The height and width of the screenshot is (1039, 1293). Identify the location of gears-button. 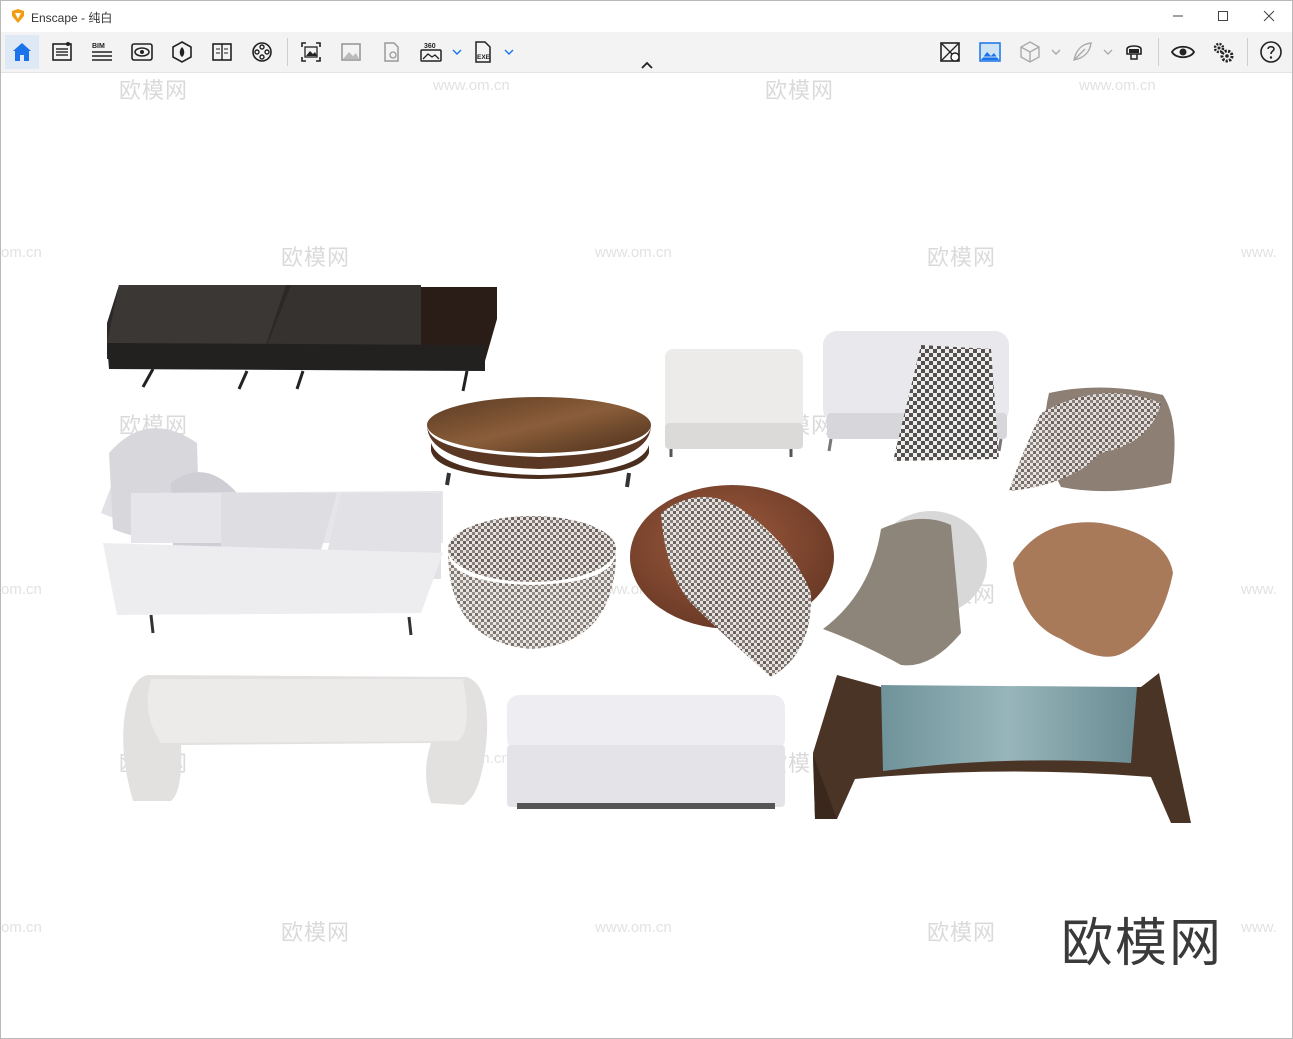
(1223, 52).